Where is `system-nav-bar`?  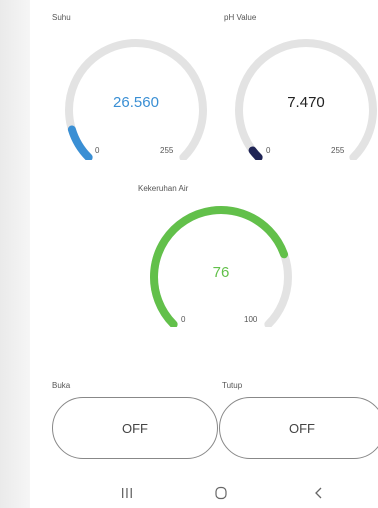 system-nav-bar is located at coordinates (204, 493).